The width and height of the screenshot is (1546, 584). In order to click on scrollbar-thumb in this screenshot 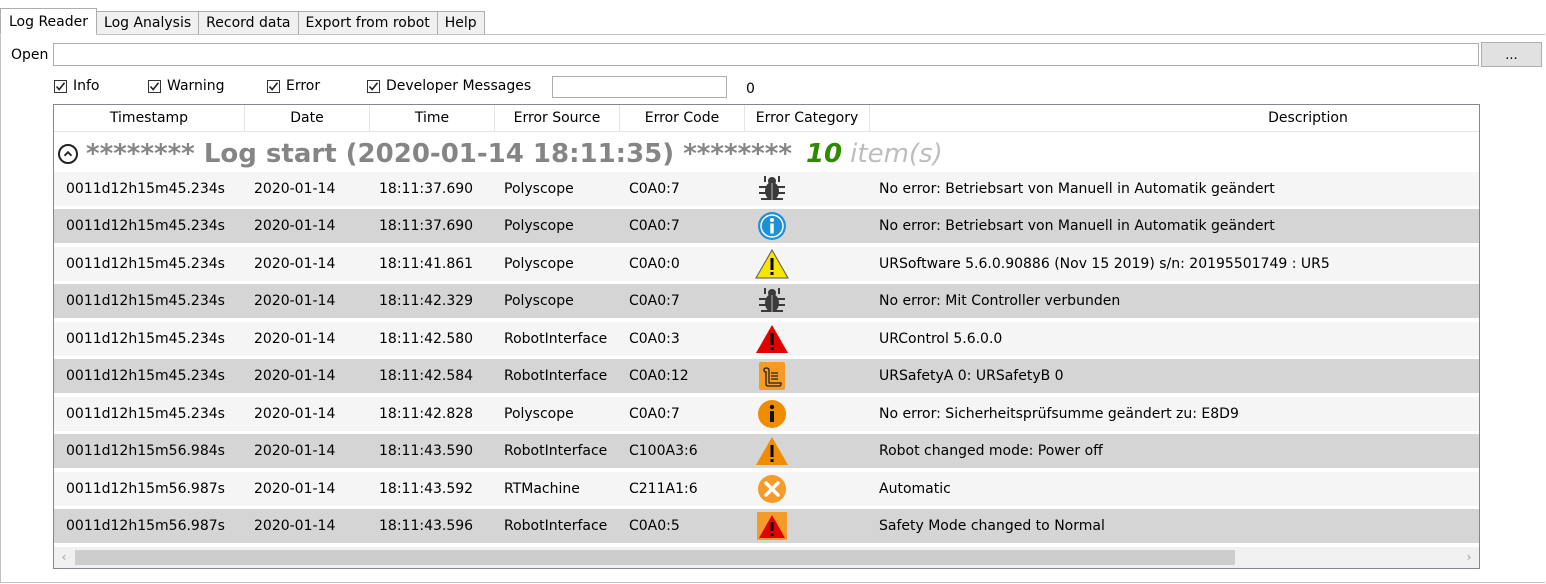, I will do `click(655, 557)`.